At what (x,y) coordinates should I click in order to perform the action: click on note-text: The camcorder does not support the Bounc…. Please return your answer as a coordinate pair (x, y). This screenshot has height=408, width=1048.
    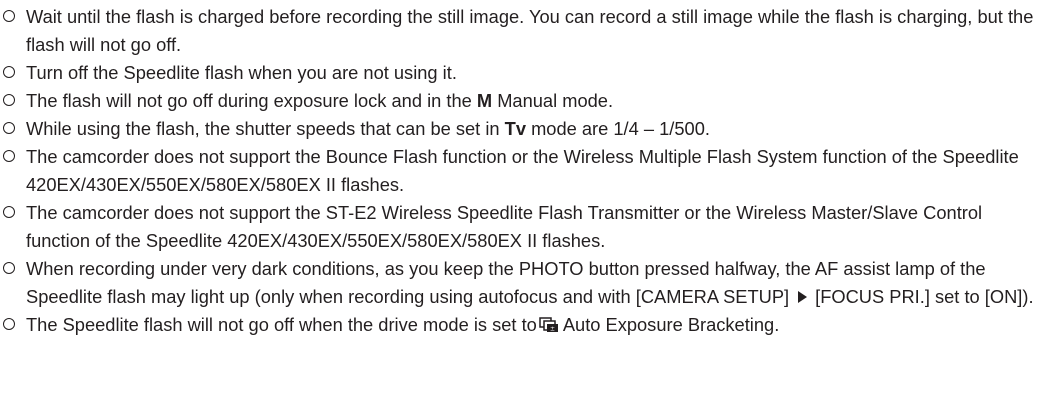
    Looking at the image, I should click on (522, 170).